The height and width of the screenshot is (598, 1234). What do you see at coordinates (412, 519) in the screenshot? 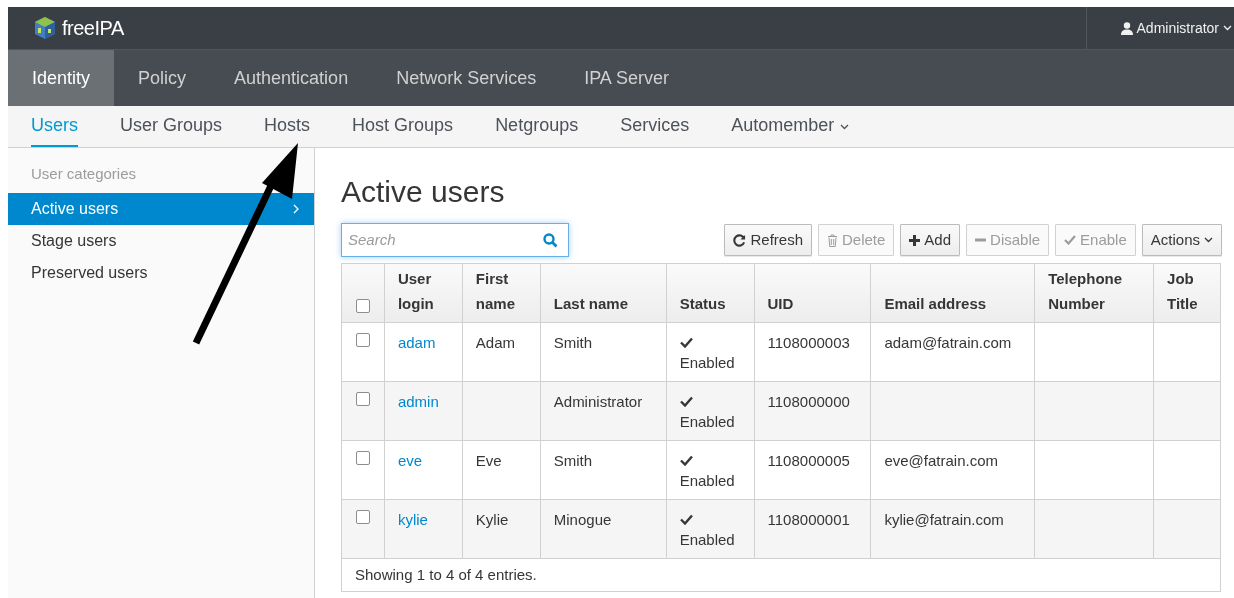
I see `user-login-link: kylie` at bounding box center [412, 519].